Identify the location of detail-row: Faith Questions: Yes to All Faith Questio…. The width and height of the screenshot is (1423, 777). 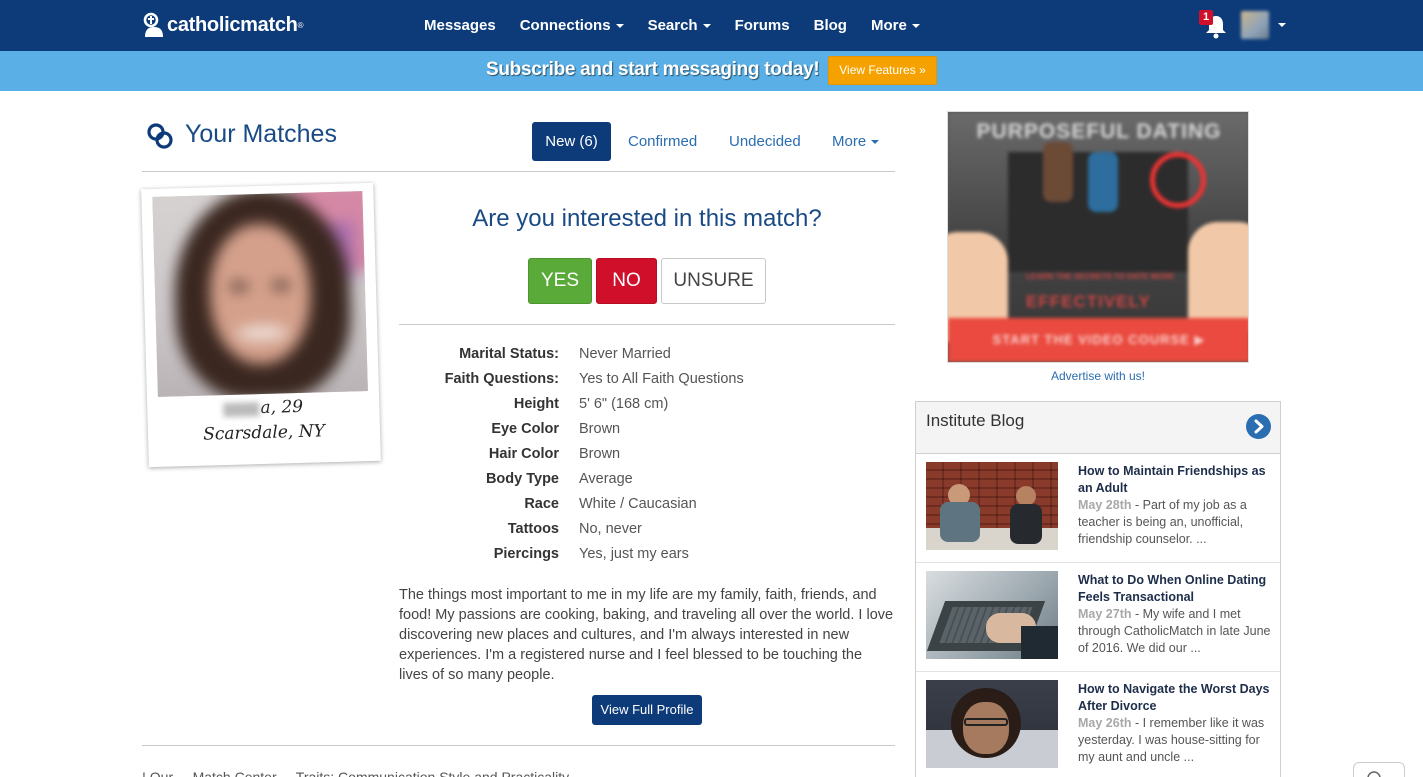
(647, 381).